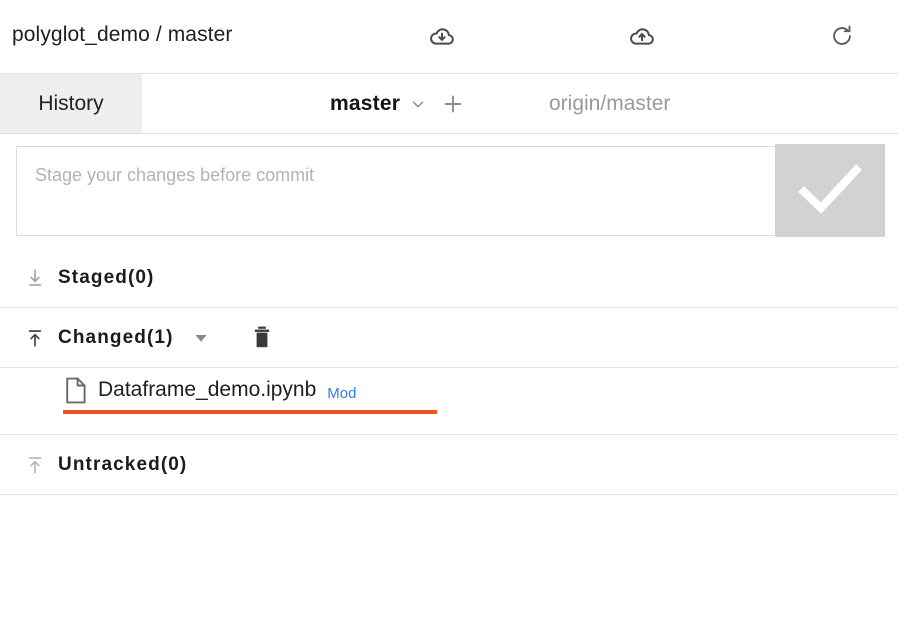  I want to click on cloud-upload-icon, so click(642, 38).